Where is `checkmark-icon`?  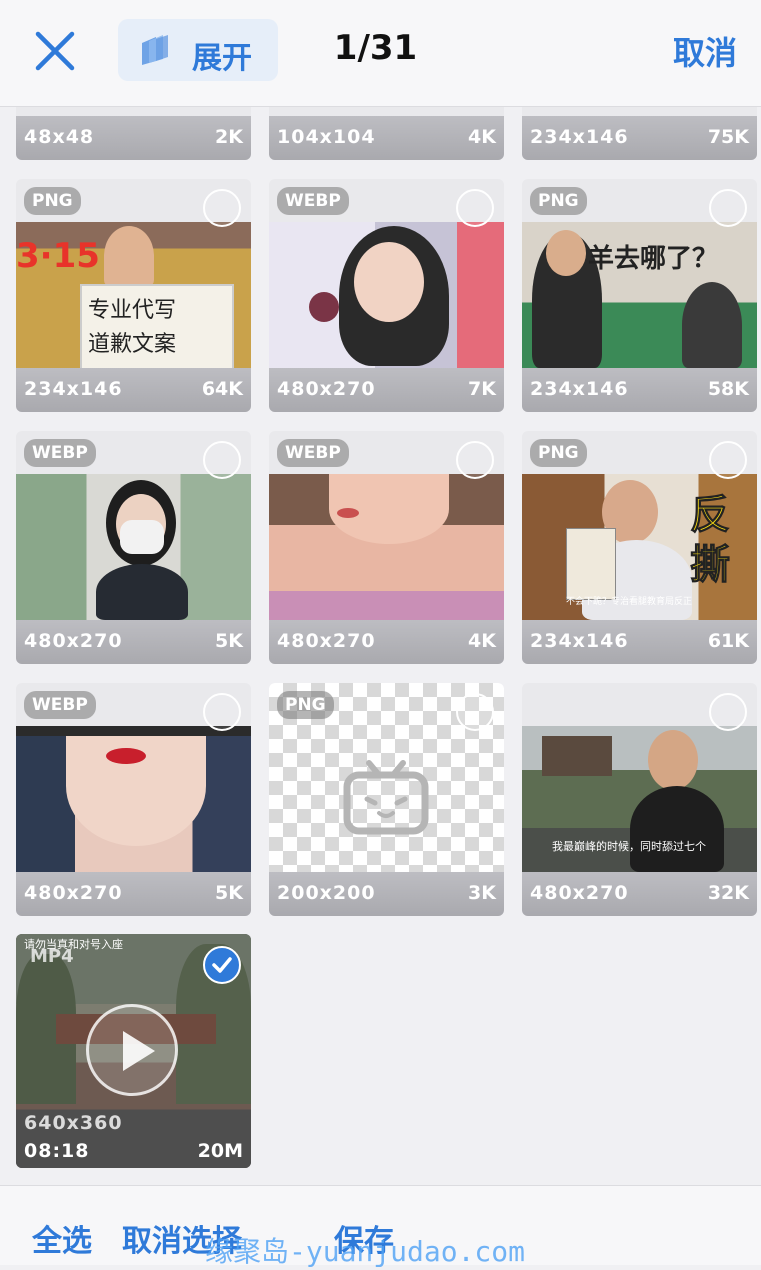 checkmark-icon is located at coordinates (222, 965).